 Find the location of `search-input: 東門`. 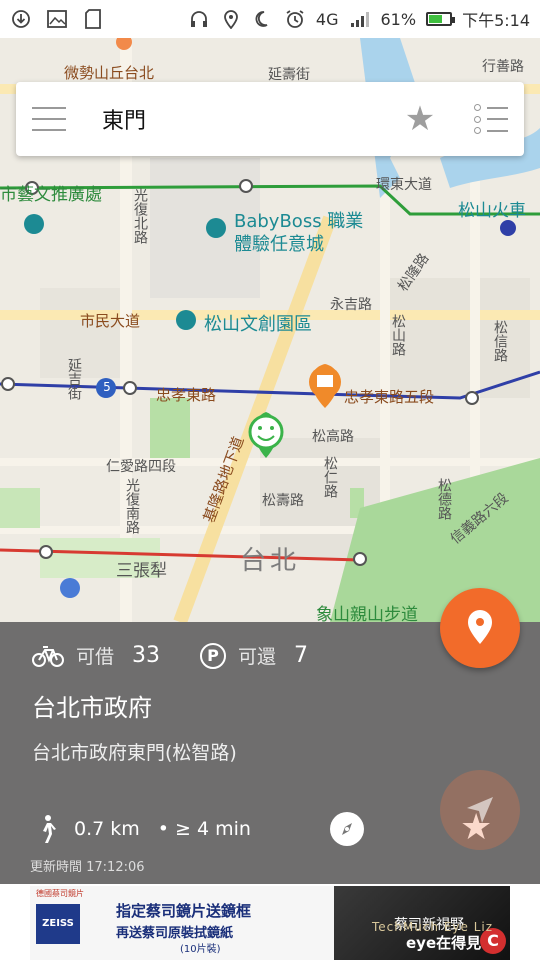

search-input: 東門 is located at coordinates (252, 119).